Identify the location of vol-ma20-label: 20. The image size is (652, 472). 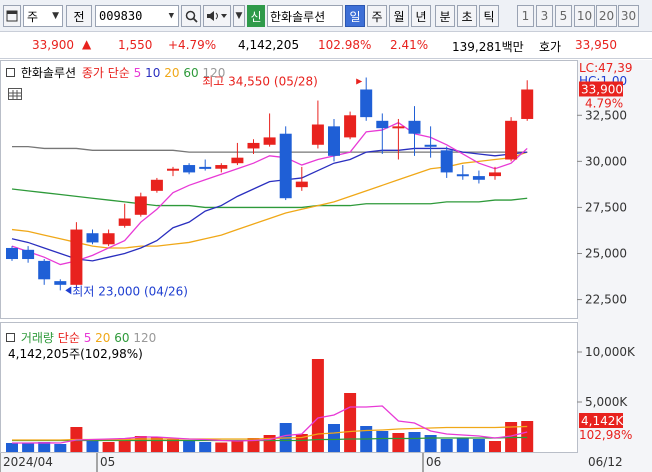
(103, 338).